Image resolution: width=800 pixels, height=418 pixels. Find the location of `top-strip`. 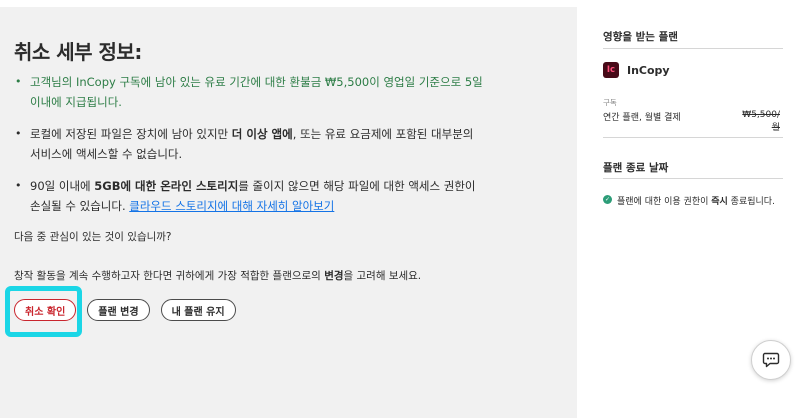

top-strip is located at coordinates (400, 3).